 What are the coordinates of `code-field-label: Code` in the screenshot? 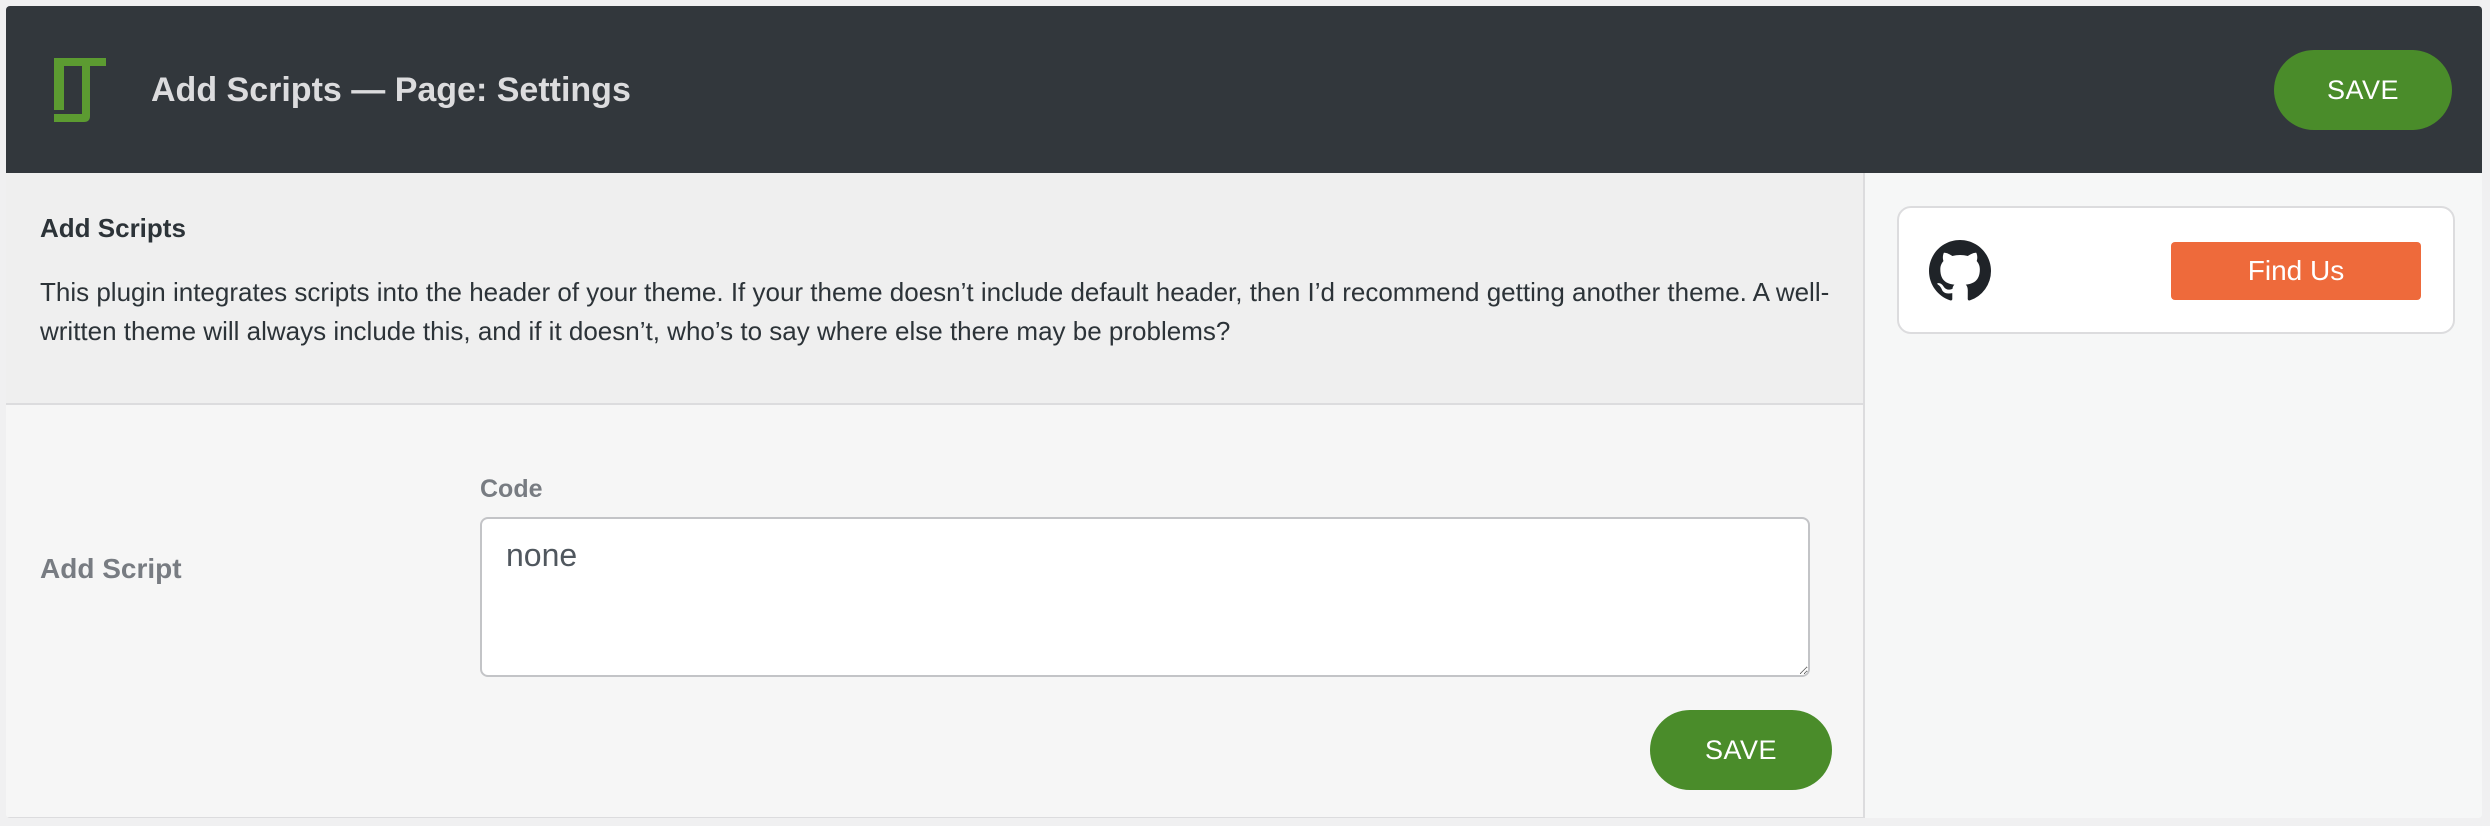 It's located at (511, 489).